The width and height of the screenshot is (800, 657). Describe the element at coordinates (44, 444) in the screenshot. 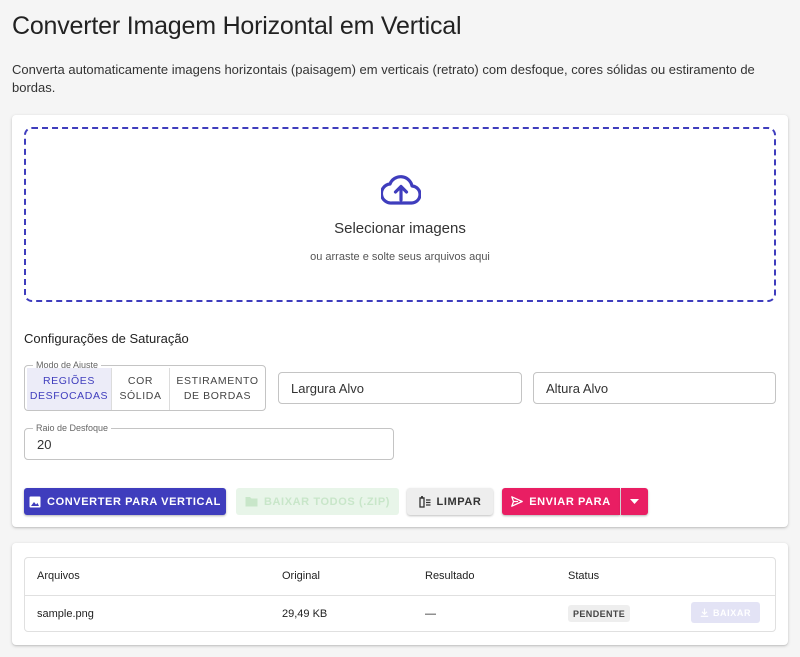

I see `blur-radius-value: 20` at that location.